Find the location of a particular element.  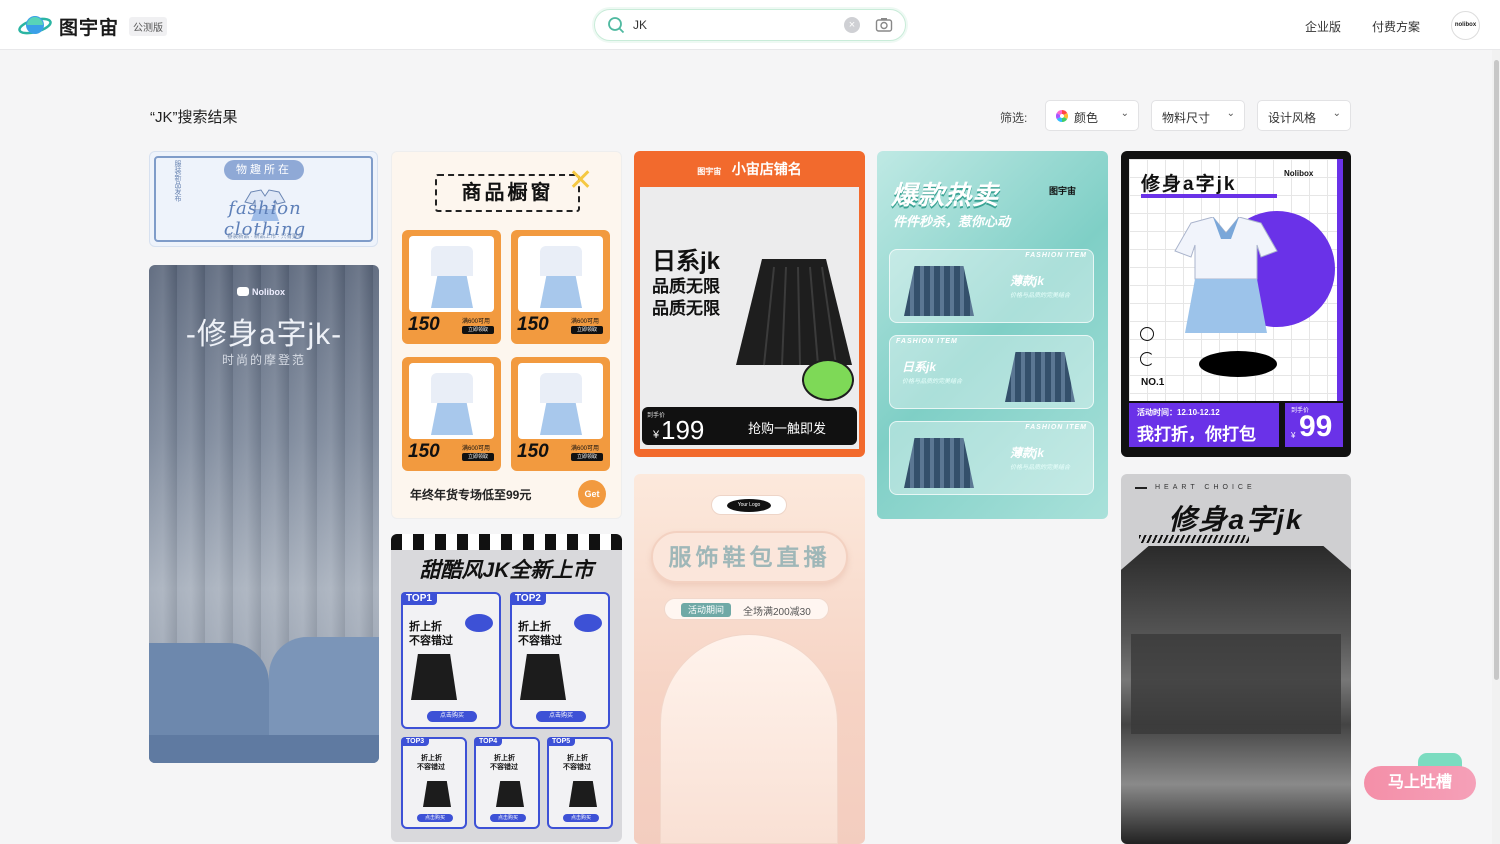

top-item: TOP4 折上折 不容错过 点击购买 is located at coordinates (507, 783).